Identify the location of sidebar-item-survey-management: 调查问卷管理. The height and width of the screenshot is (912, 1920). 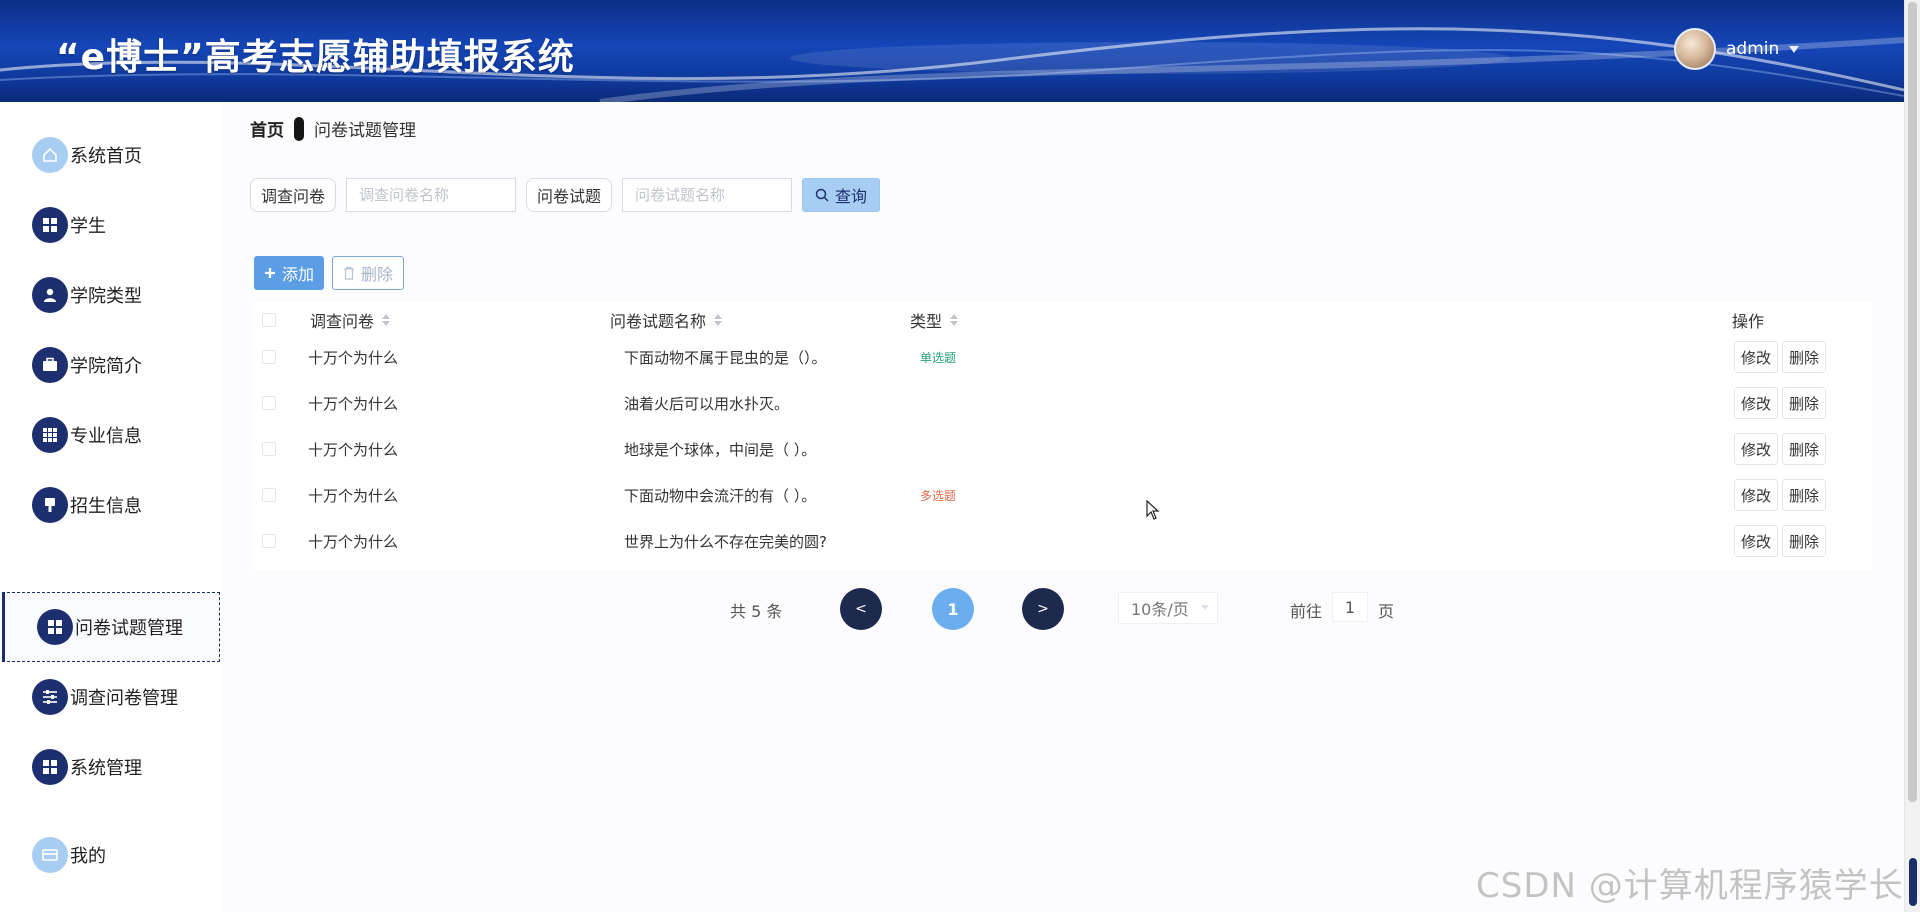
(110, 697).